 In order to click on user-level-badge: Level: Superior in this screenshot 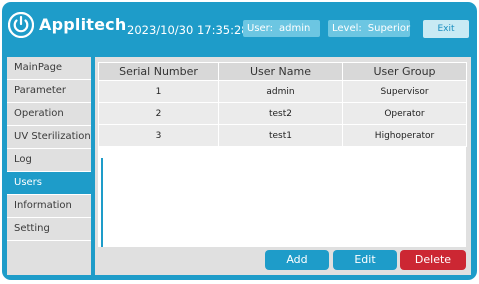, I will do `click(369, 28)`.